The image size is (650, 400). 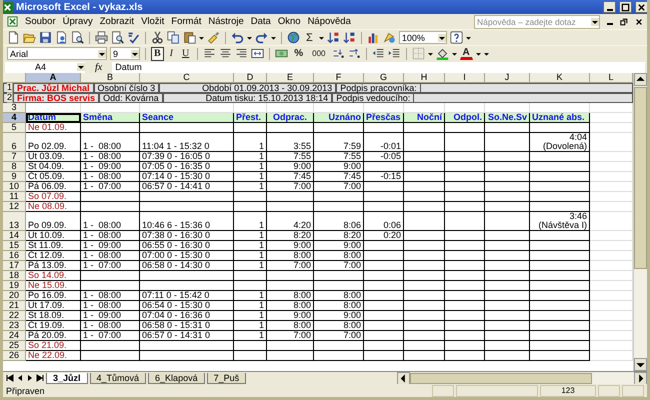 I want to click on column-header: J, so click(x=507, y=78).